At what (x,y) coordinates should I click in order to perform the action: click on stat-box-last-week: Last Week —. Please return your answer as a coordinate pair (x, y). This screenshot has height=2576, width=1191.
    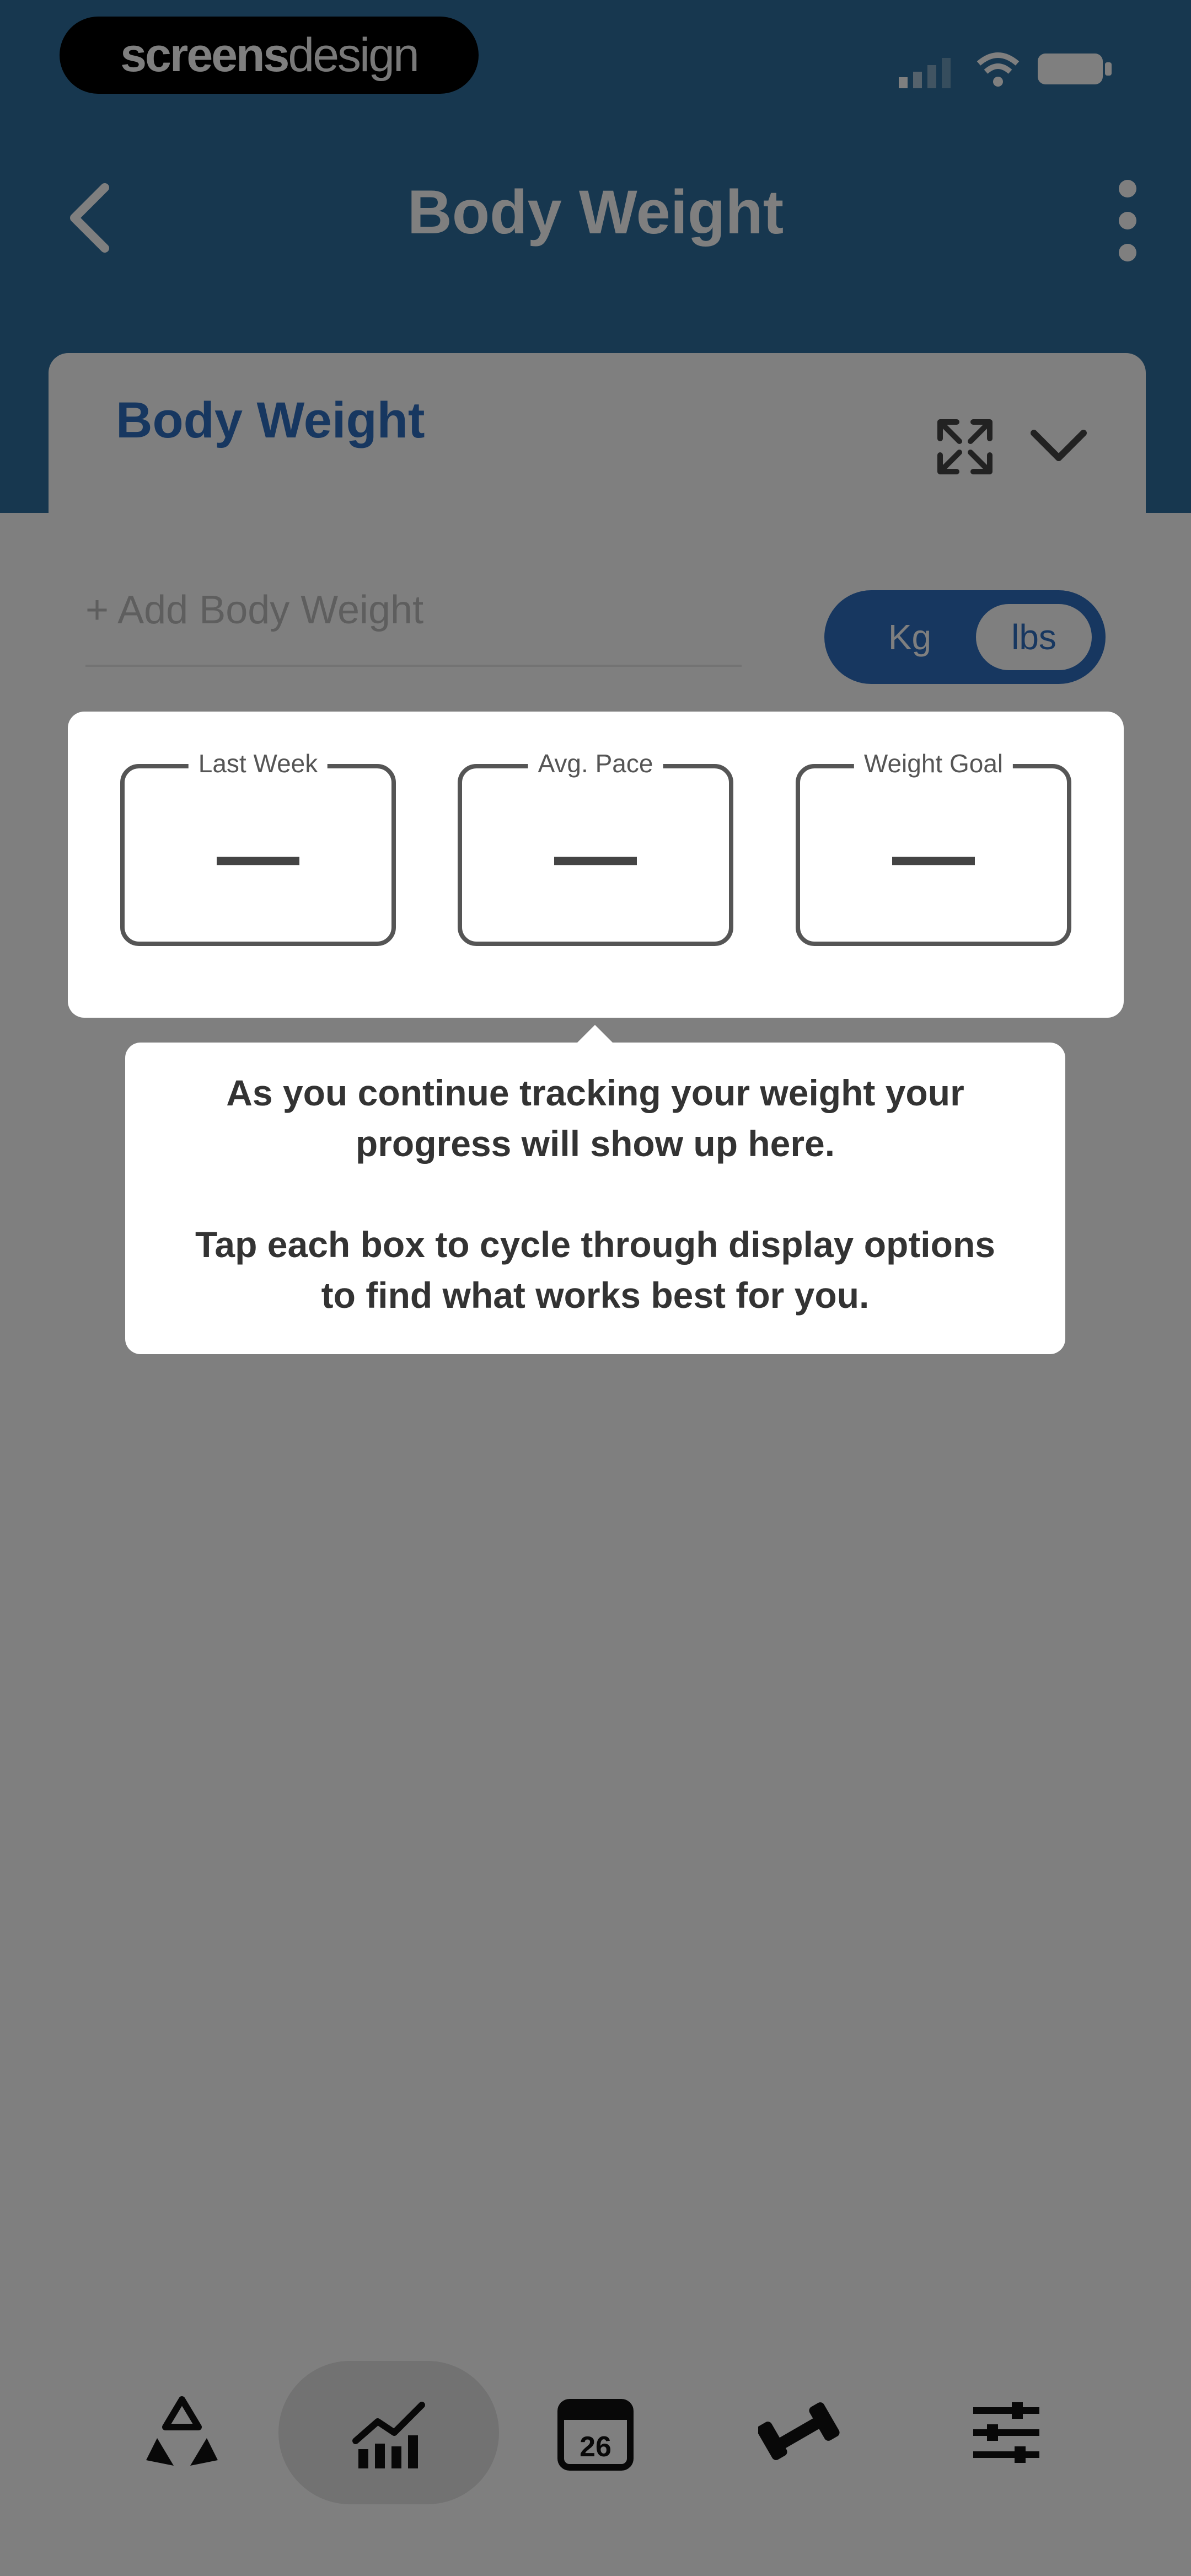
    Looking at the image, I should click on (258, 847).